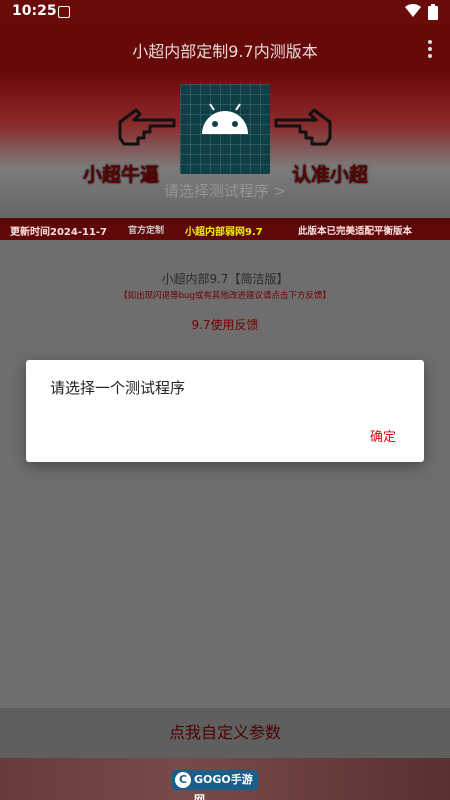  What do you see at coordinates (146, 231) in the screenshot?
I see `custom-label: 官方定制` at bounding box center [146, 231].